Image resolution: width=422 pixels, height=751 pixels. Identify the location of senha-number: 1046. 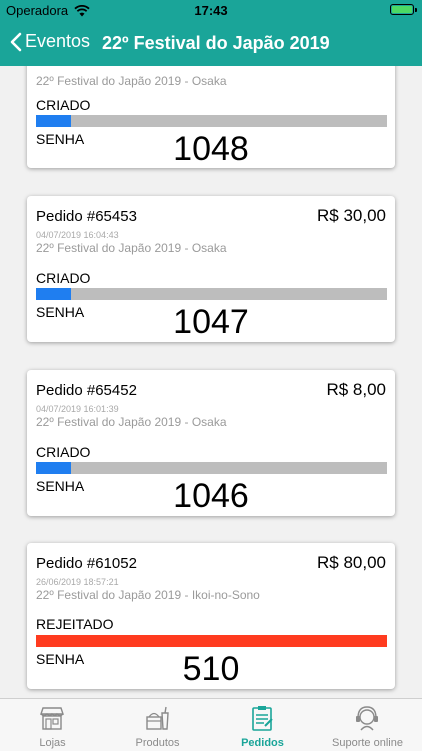
(211, 496).